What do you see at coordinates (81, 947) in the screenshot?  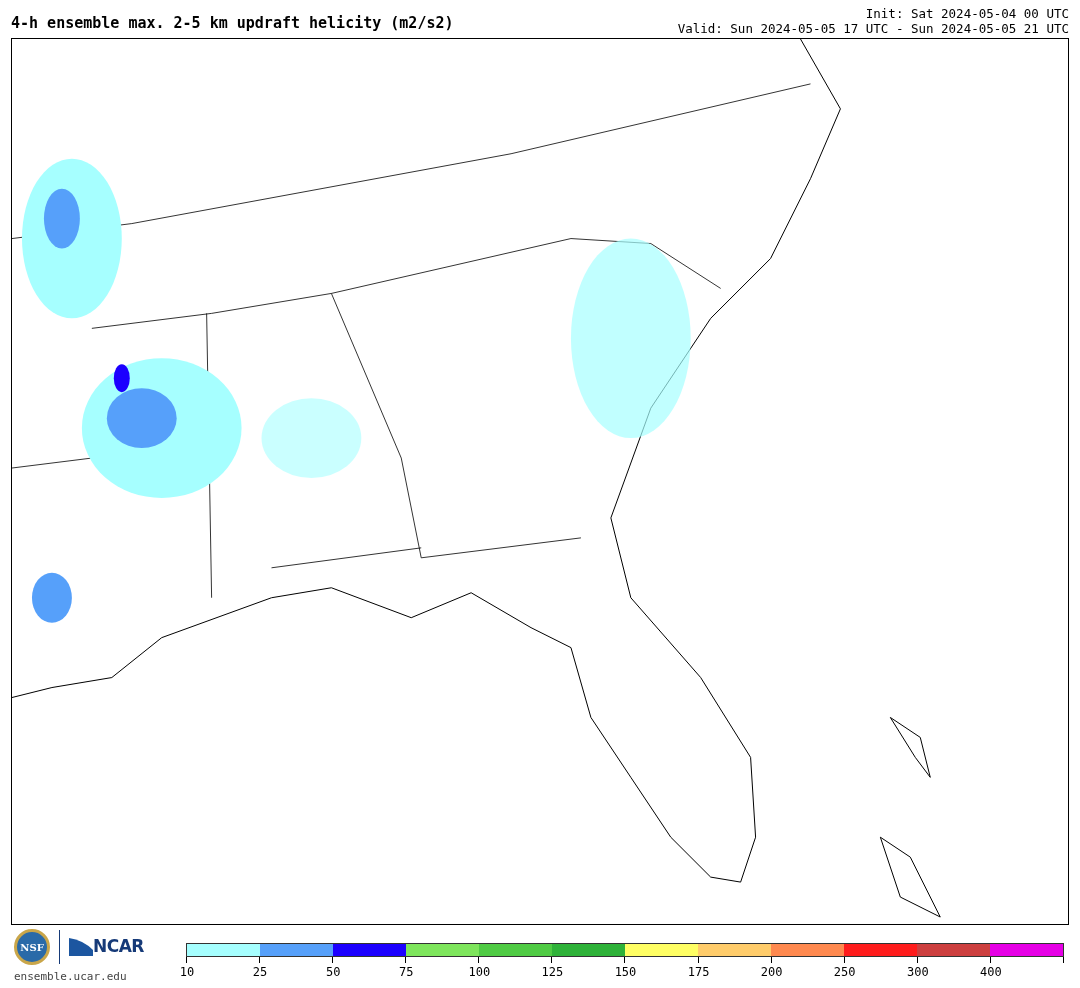 I see `ncar-swoosh-icon` at bounding box center [81, 947].